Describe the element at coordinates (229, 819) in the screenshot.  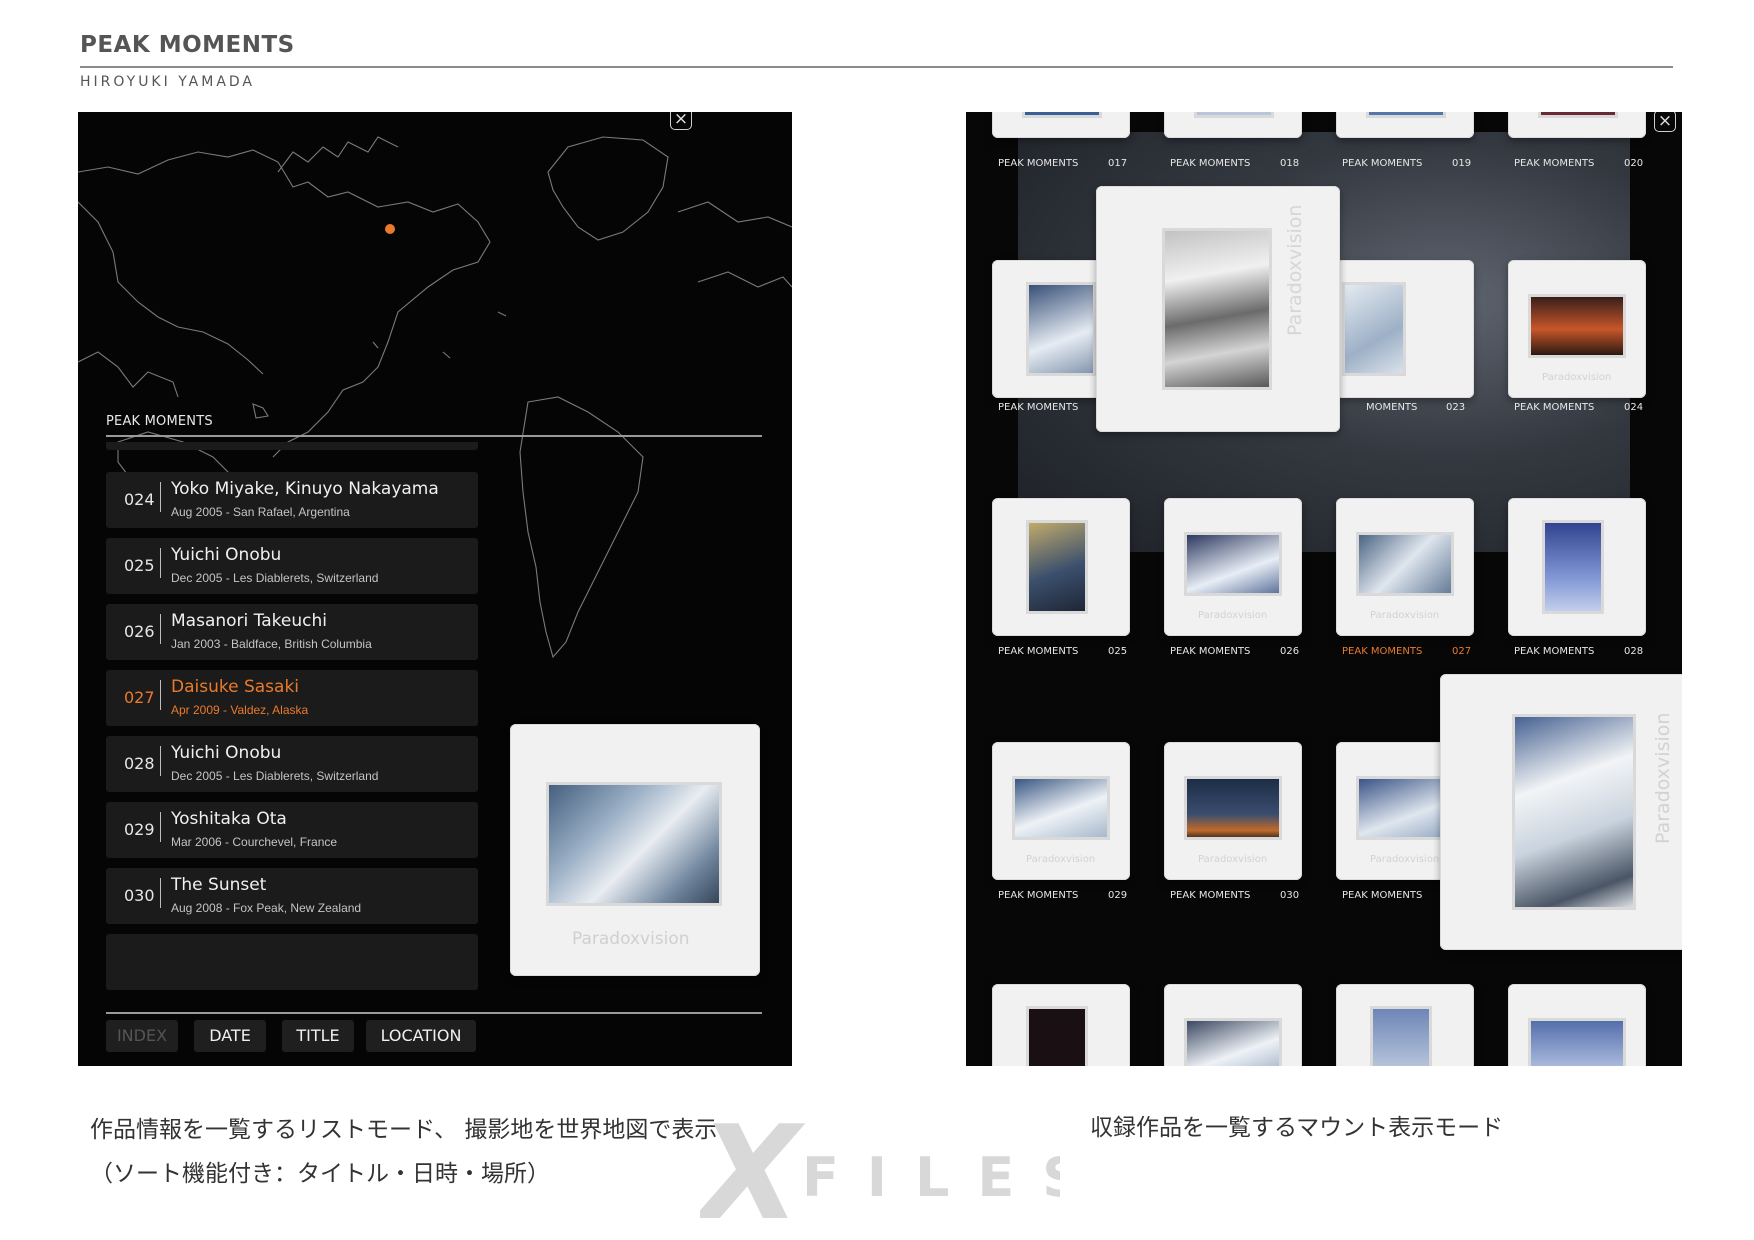
I see `row-title: Yoshitaka Ota` at that location.